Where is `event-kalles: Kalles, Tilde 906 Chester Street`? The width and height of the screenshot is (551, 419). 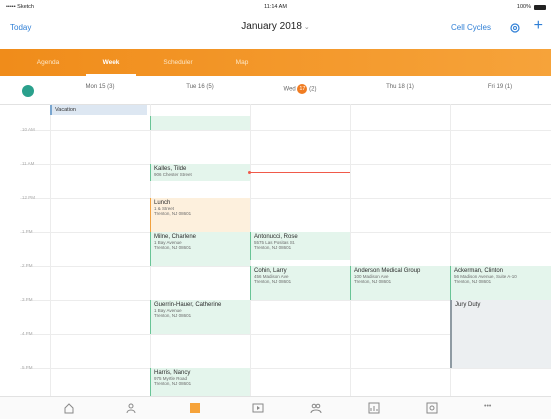 event-kalles: Kalles, Tilde 906 Chester Street is located at coordinates (200, 172).